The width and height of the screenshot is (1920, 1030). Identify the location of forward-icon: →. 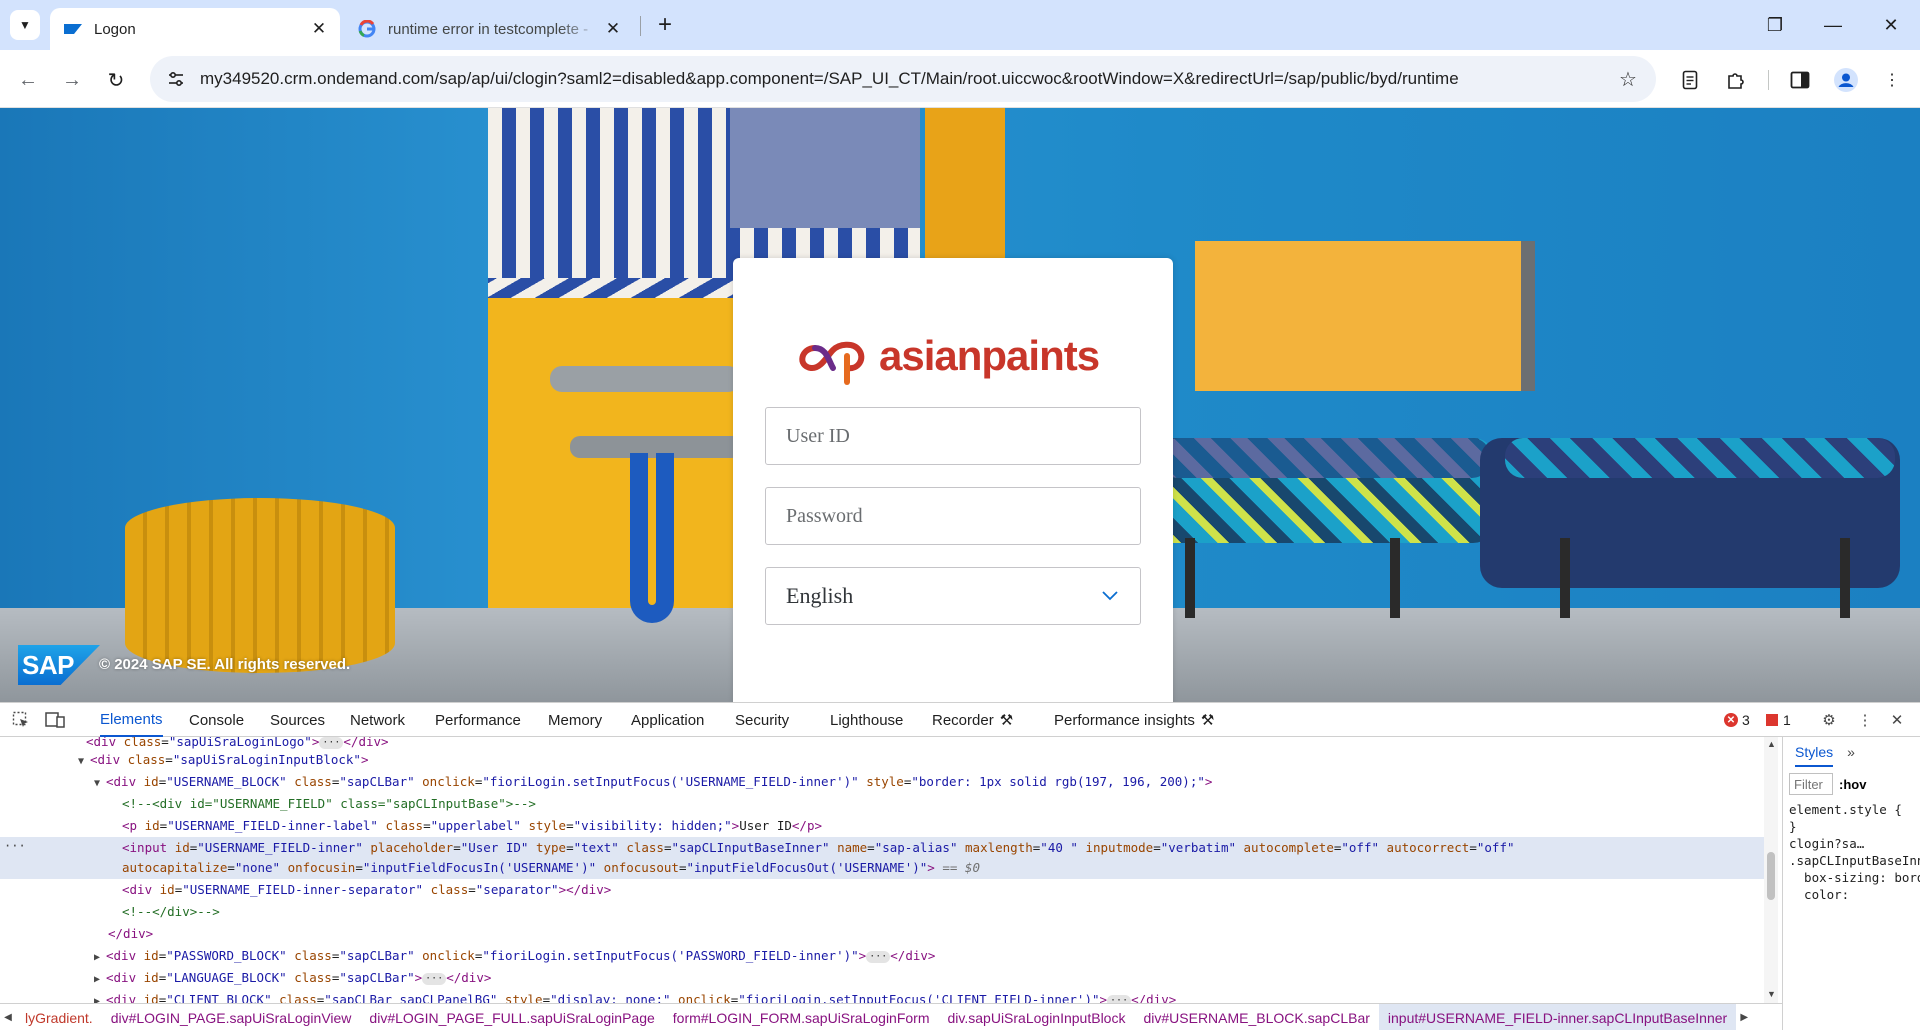
(72, 80).